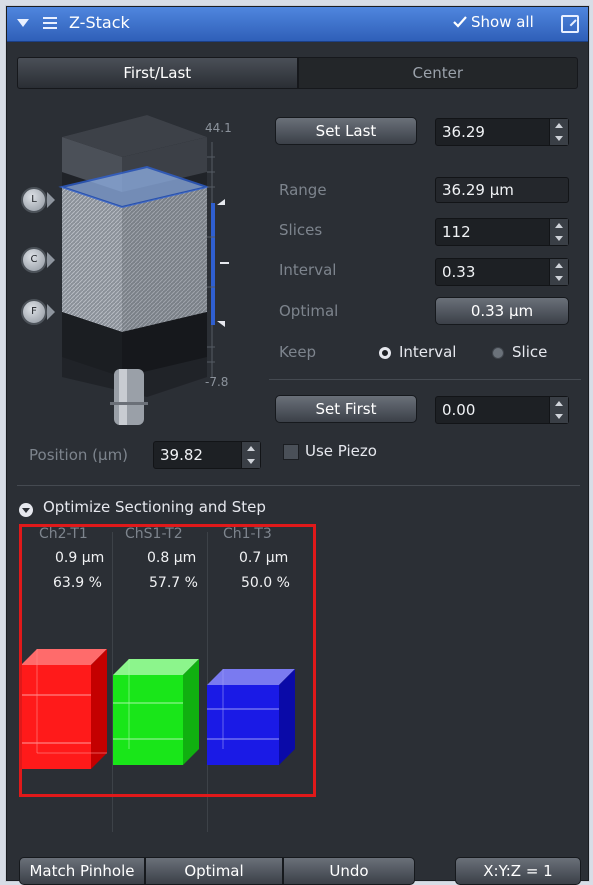 The height and width of the screenshot is (885, 593). Describe the element at coordinates (463, 132) in the screenshot. I see `last-value: 36.29` at that location.